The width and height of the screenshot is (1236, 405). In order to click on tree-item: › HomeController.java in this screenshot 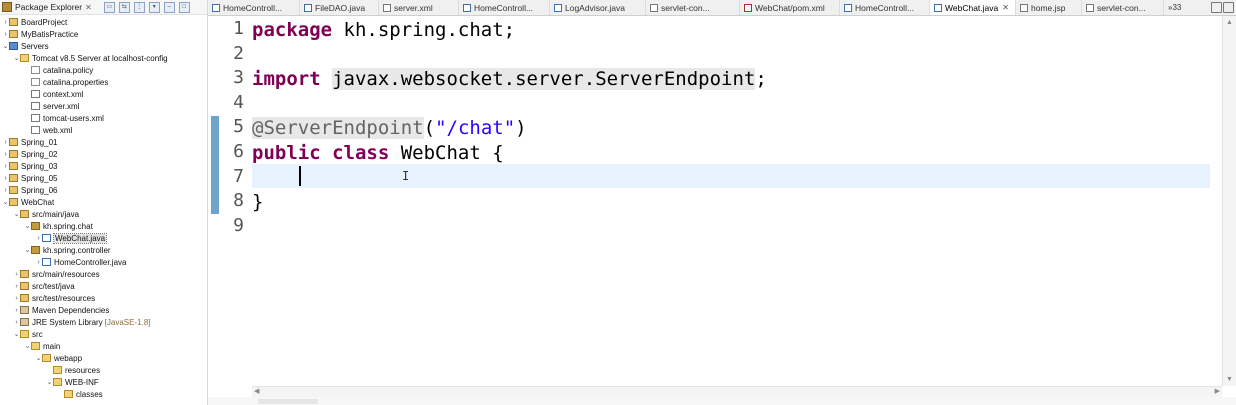, I will do `click(103, 262)`.